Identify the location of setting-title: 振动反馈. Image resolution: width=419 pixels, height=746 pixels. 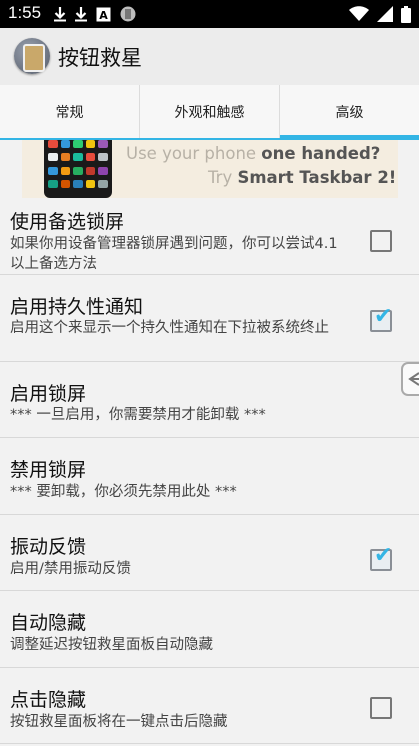
(48, 547).